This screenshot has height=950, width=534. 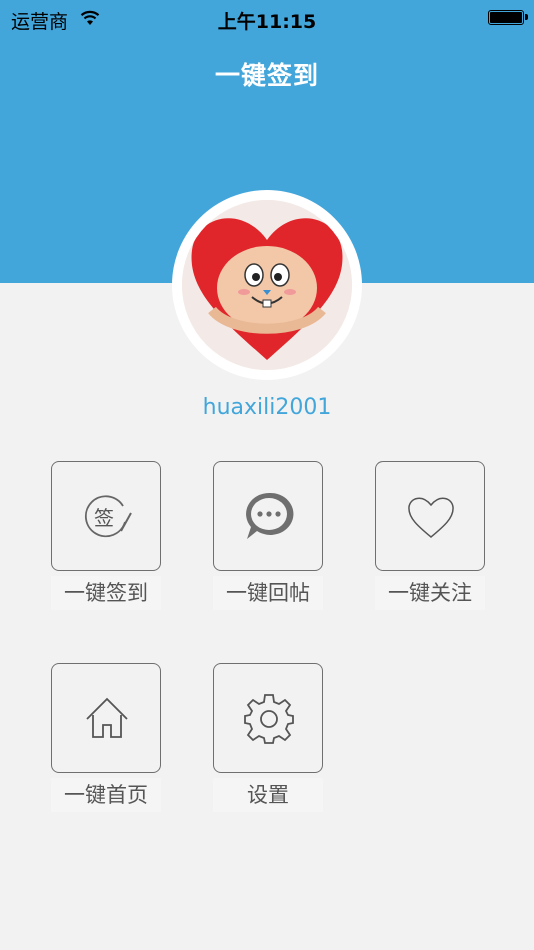 I want to click on follow-button, so click(x=430, y=516).